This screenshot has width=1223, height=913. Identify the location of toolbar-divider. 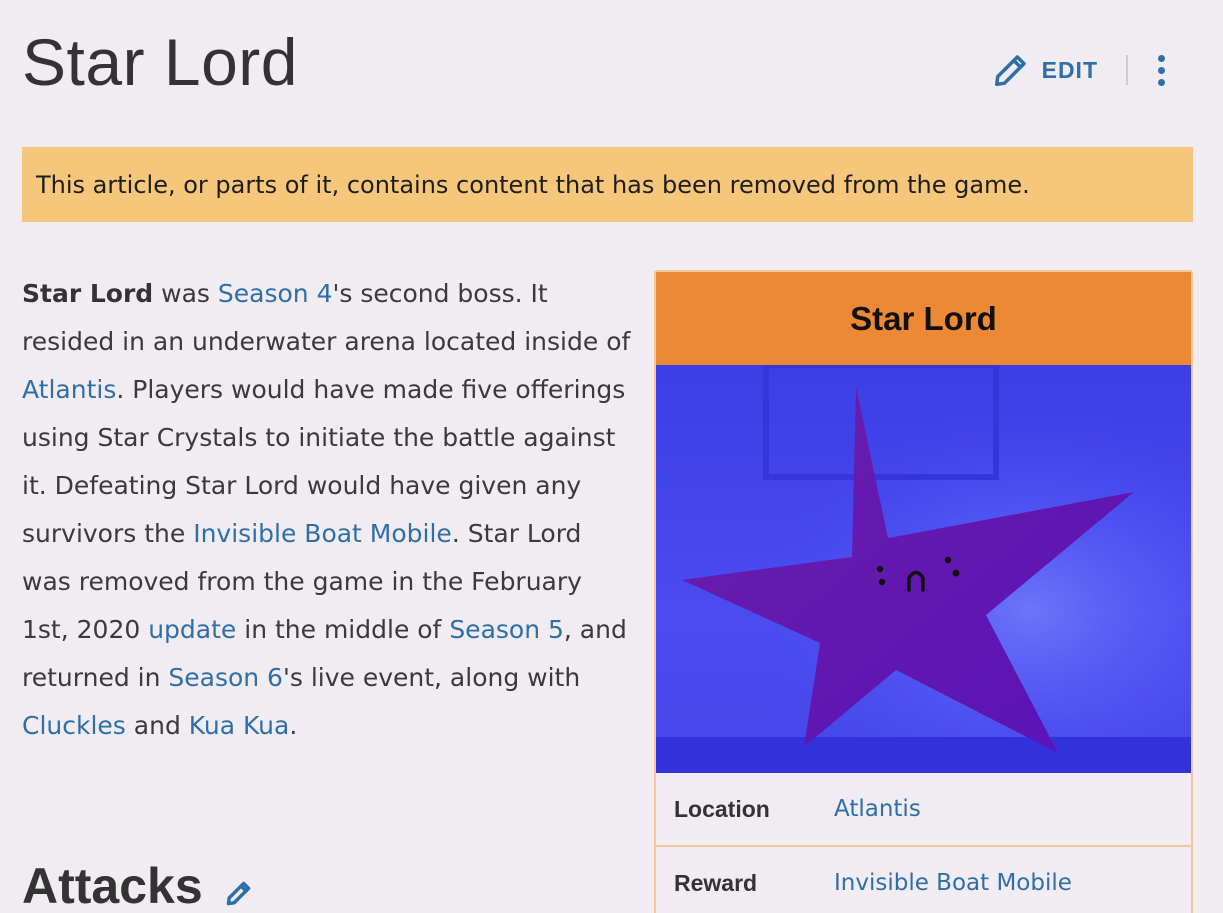
(1127, 70).